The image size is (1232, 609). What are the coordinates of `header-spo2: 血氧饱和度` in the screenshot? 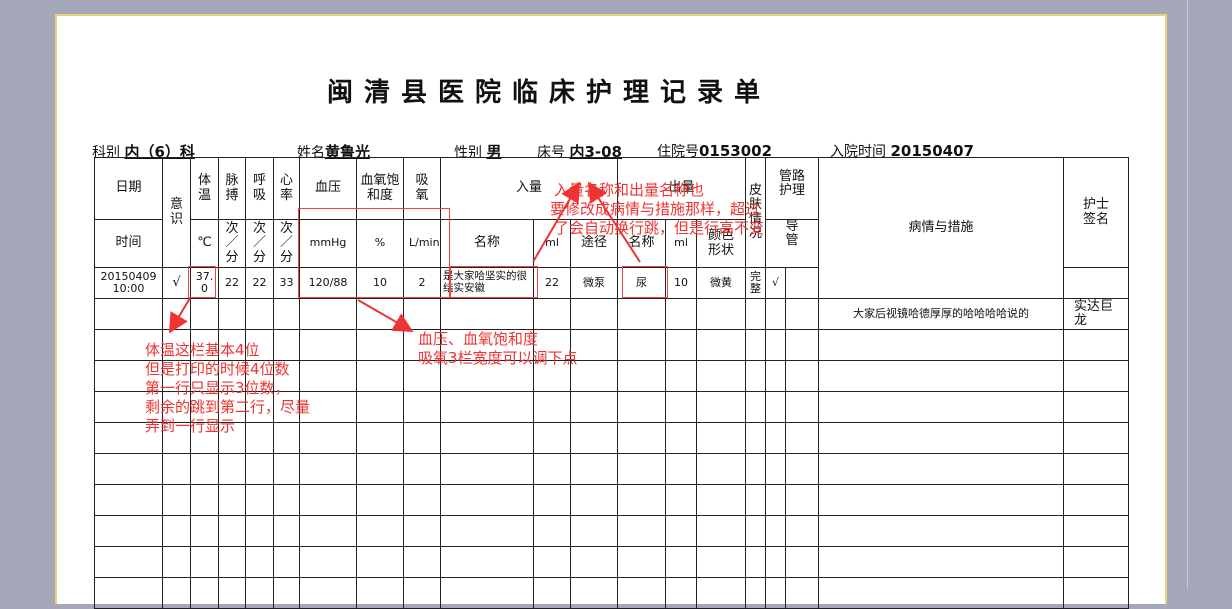 It's located at (380, 188).